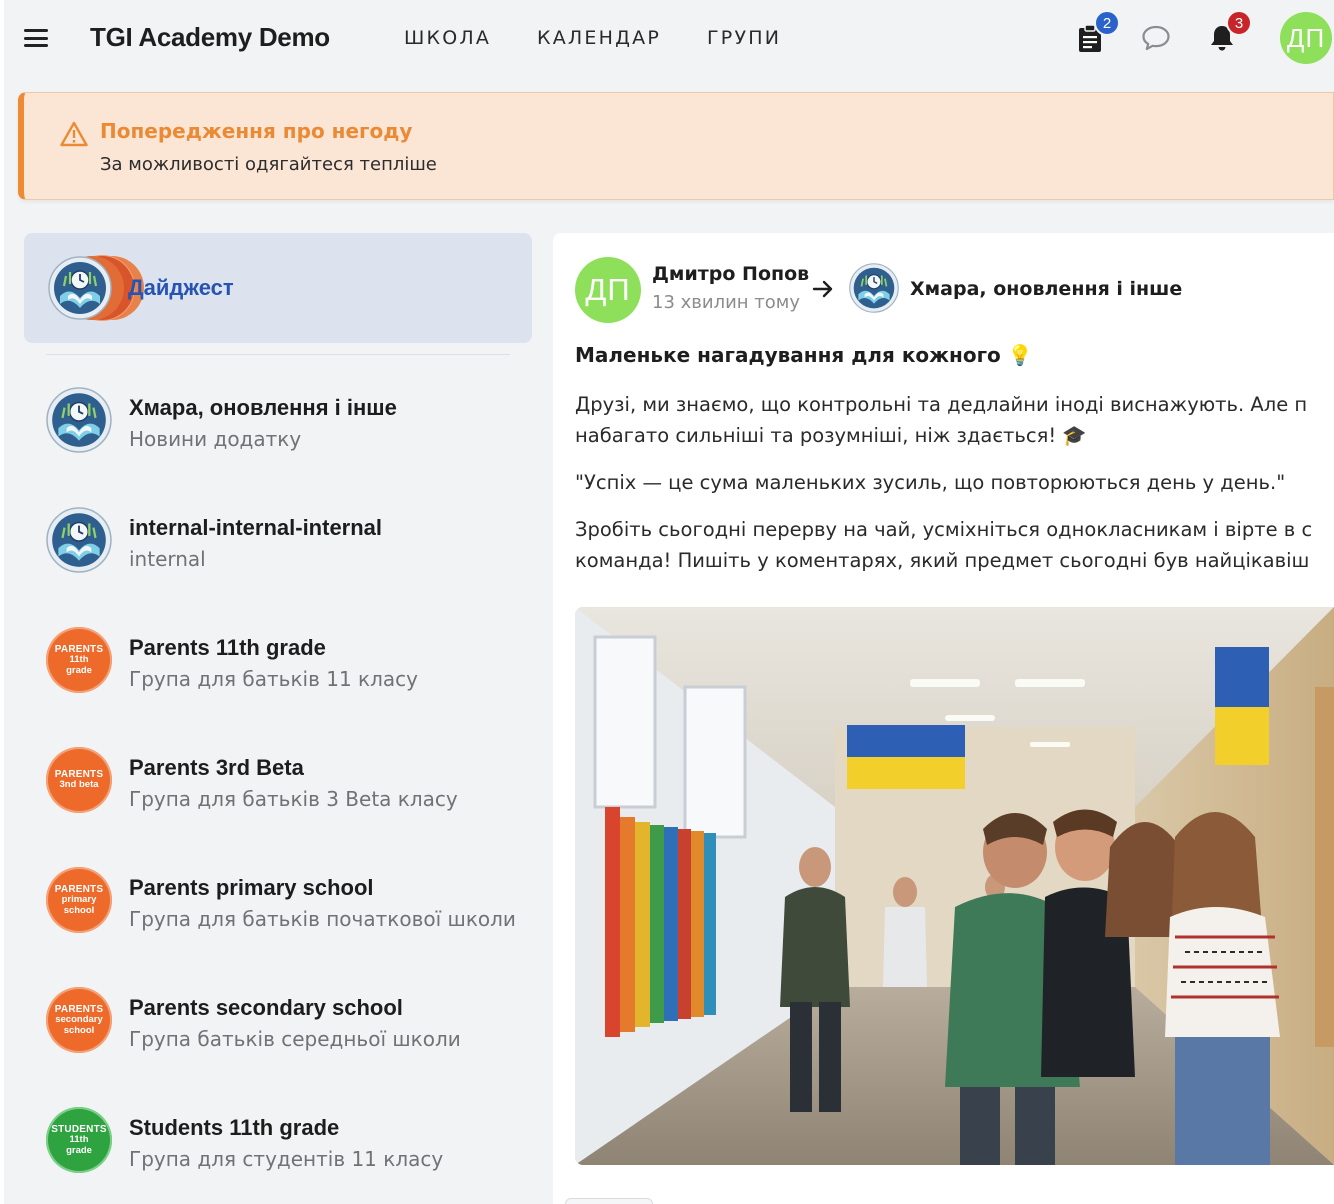 The image size is (1334, 1204). I want to click on nav-school: ШКОЛА, so click(447, 38).